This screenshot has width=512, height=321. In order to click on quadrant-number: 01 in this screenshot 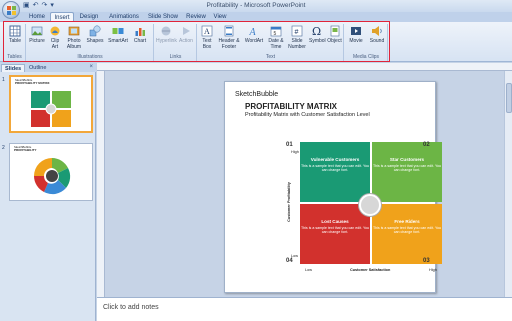, I will do `click(289, 145)`.